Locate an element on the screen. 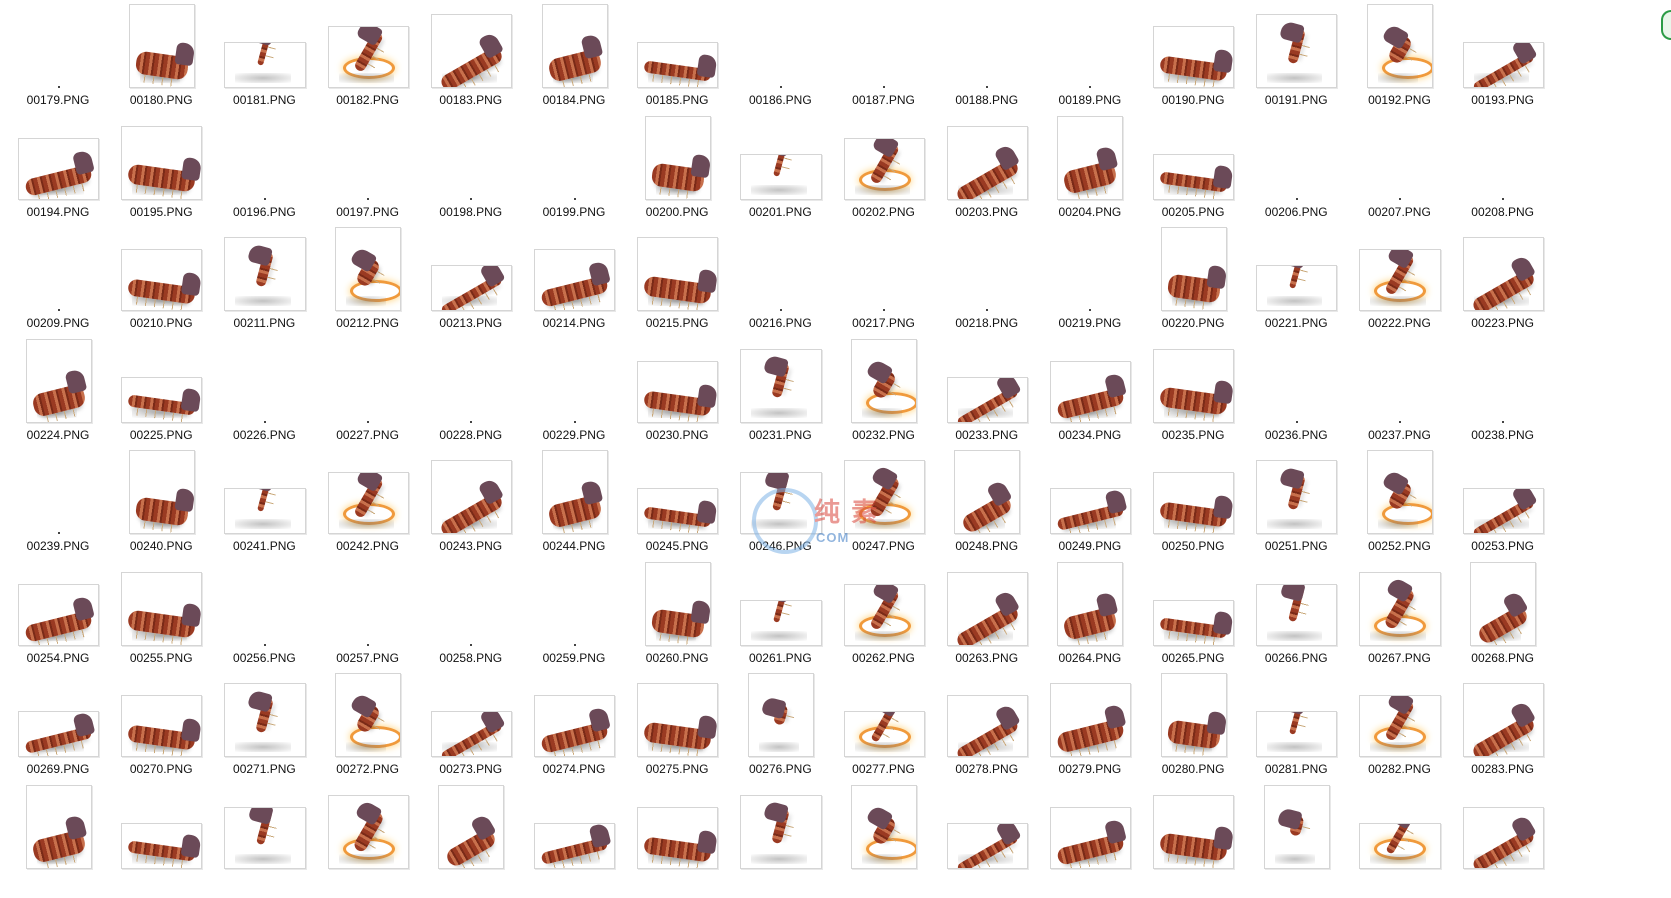  circle-badge-icon is located at coordinates (1666, 25).